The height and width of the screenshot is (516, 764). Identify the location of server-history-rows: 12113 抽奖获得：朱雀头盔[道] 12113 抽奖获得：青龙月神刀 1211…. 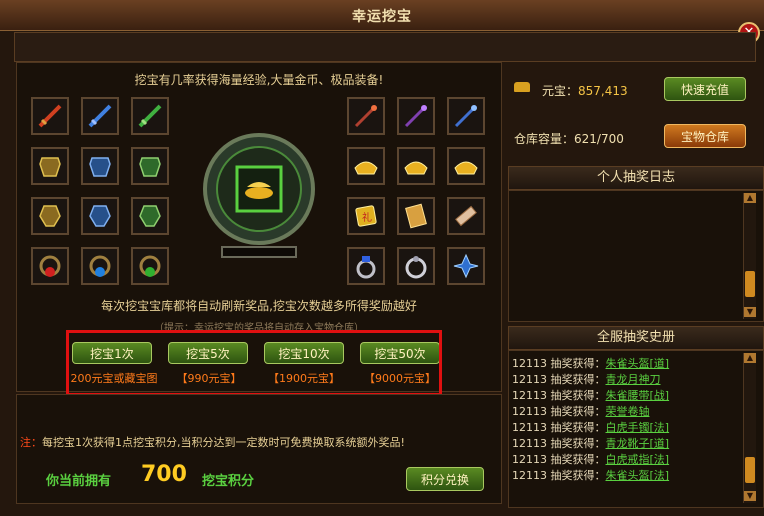
(625, 420).